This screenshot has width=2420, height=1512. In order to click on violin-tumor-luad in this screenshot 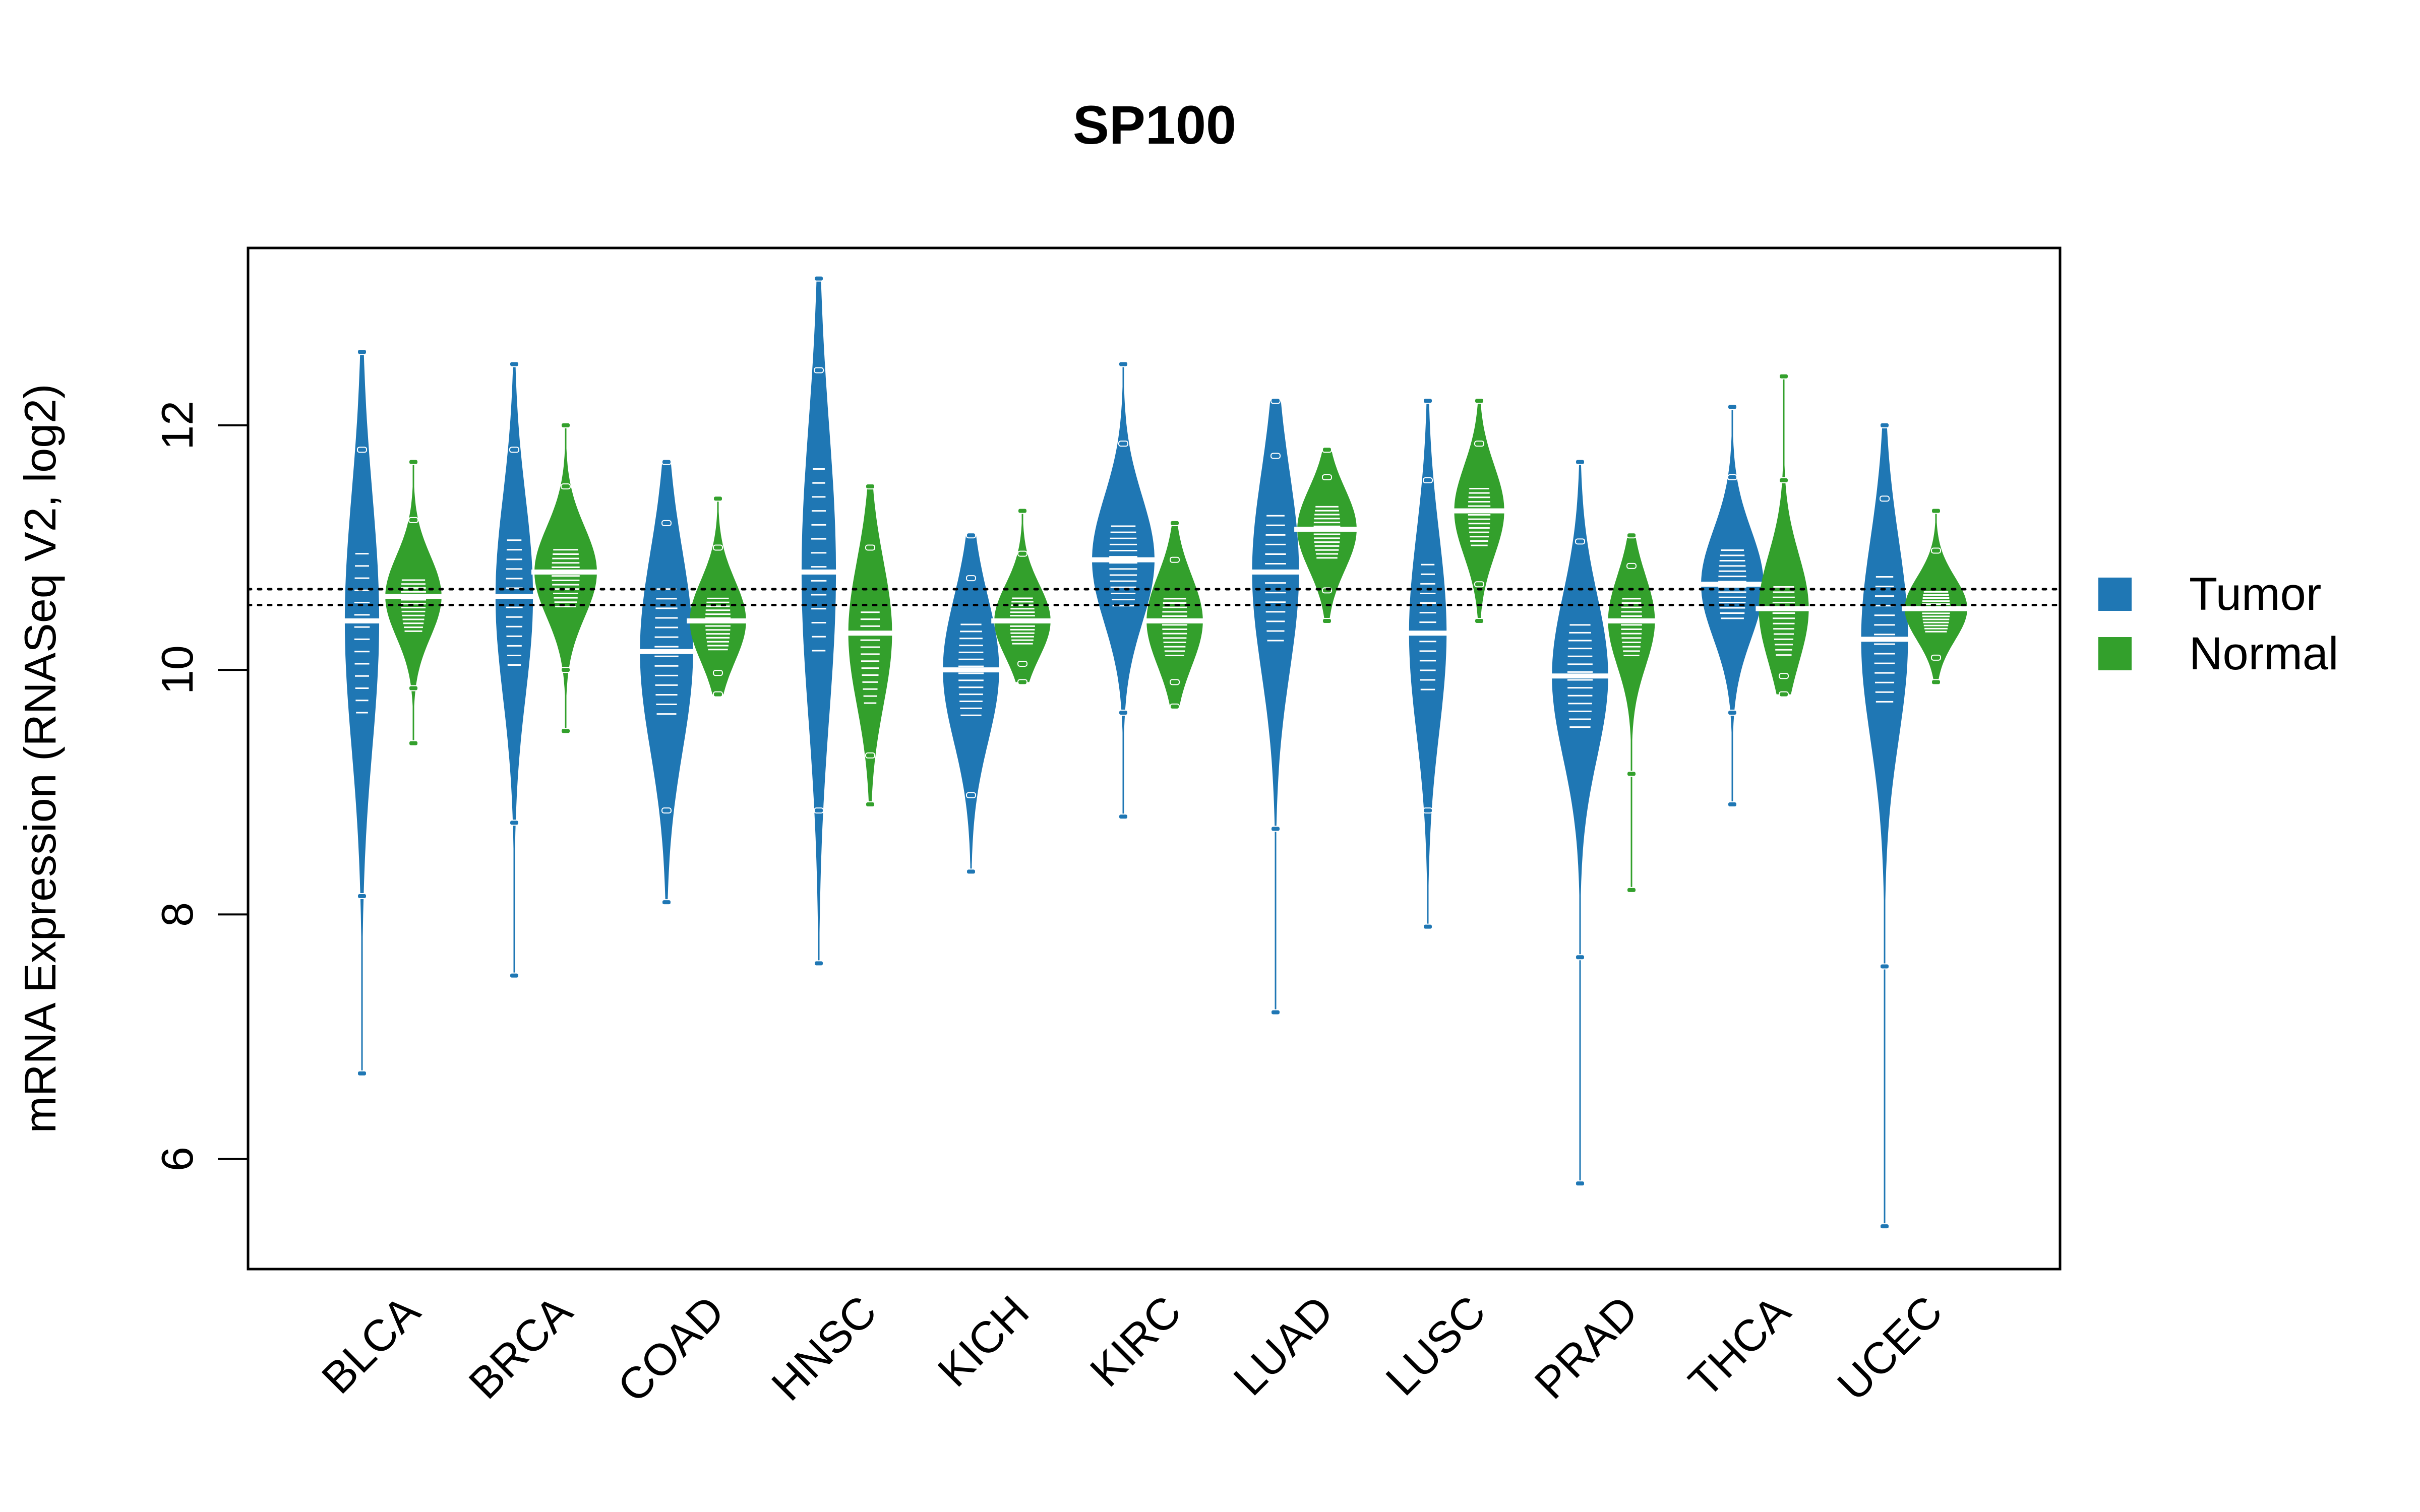, I will do `click(1275, 707)`.